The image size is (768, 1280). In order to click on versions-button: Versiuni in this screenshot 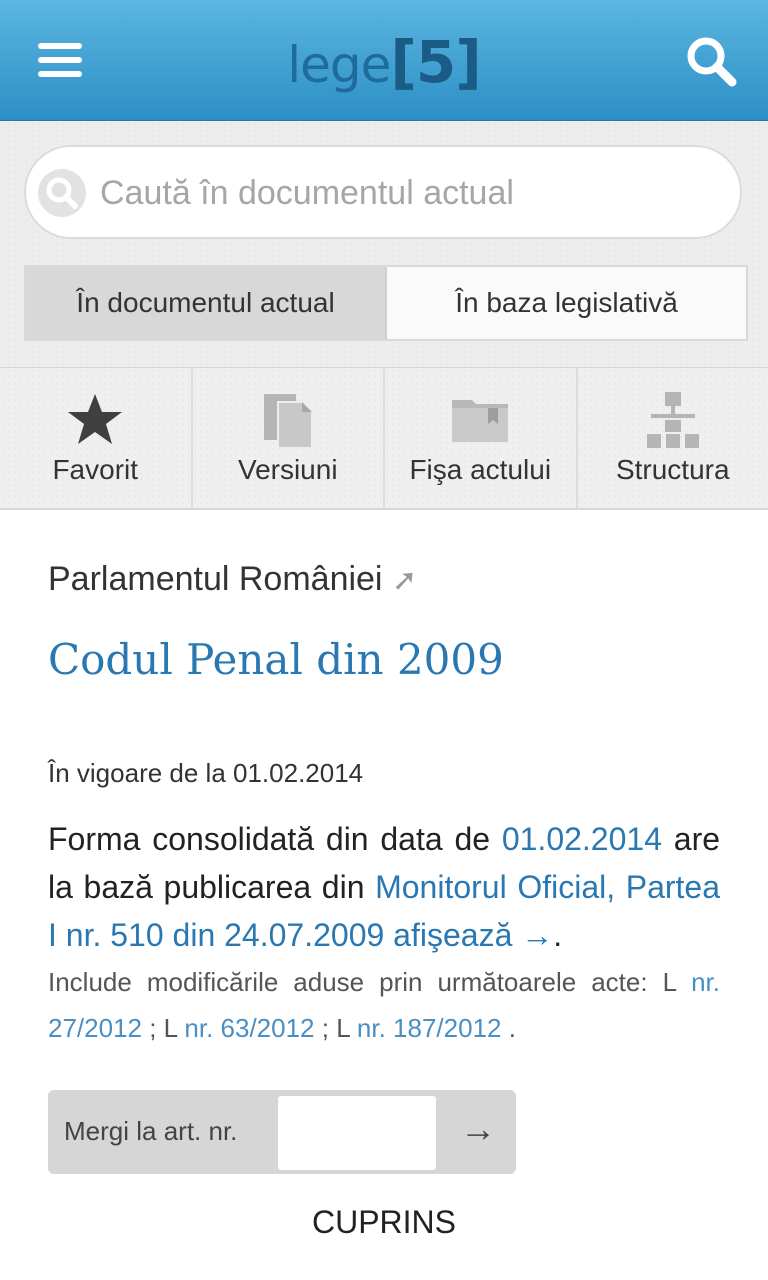, I will do `click(289, 438)`.